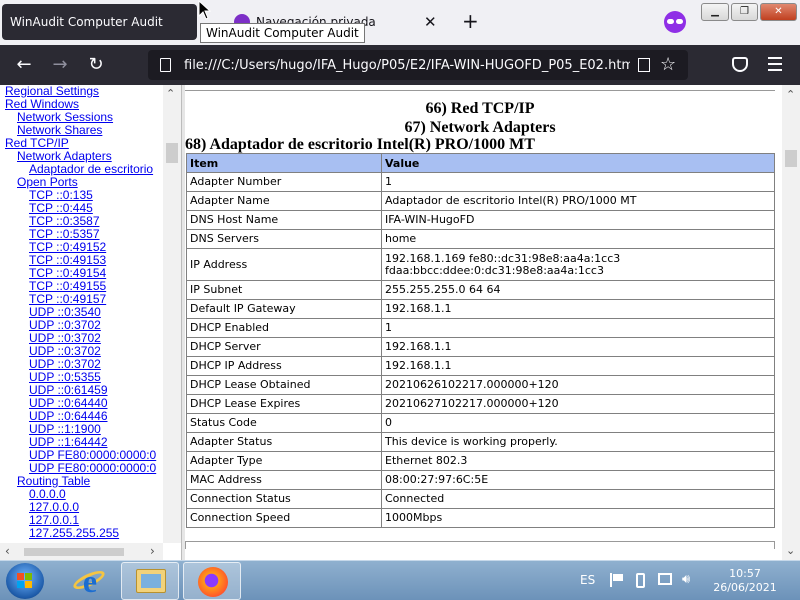 This screenshot has width=800, height=600. Describe the element at coordinates (81, 221) in the screenshot. I see `tree-link: TCP ::0:3587` at that location.